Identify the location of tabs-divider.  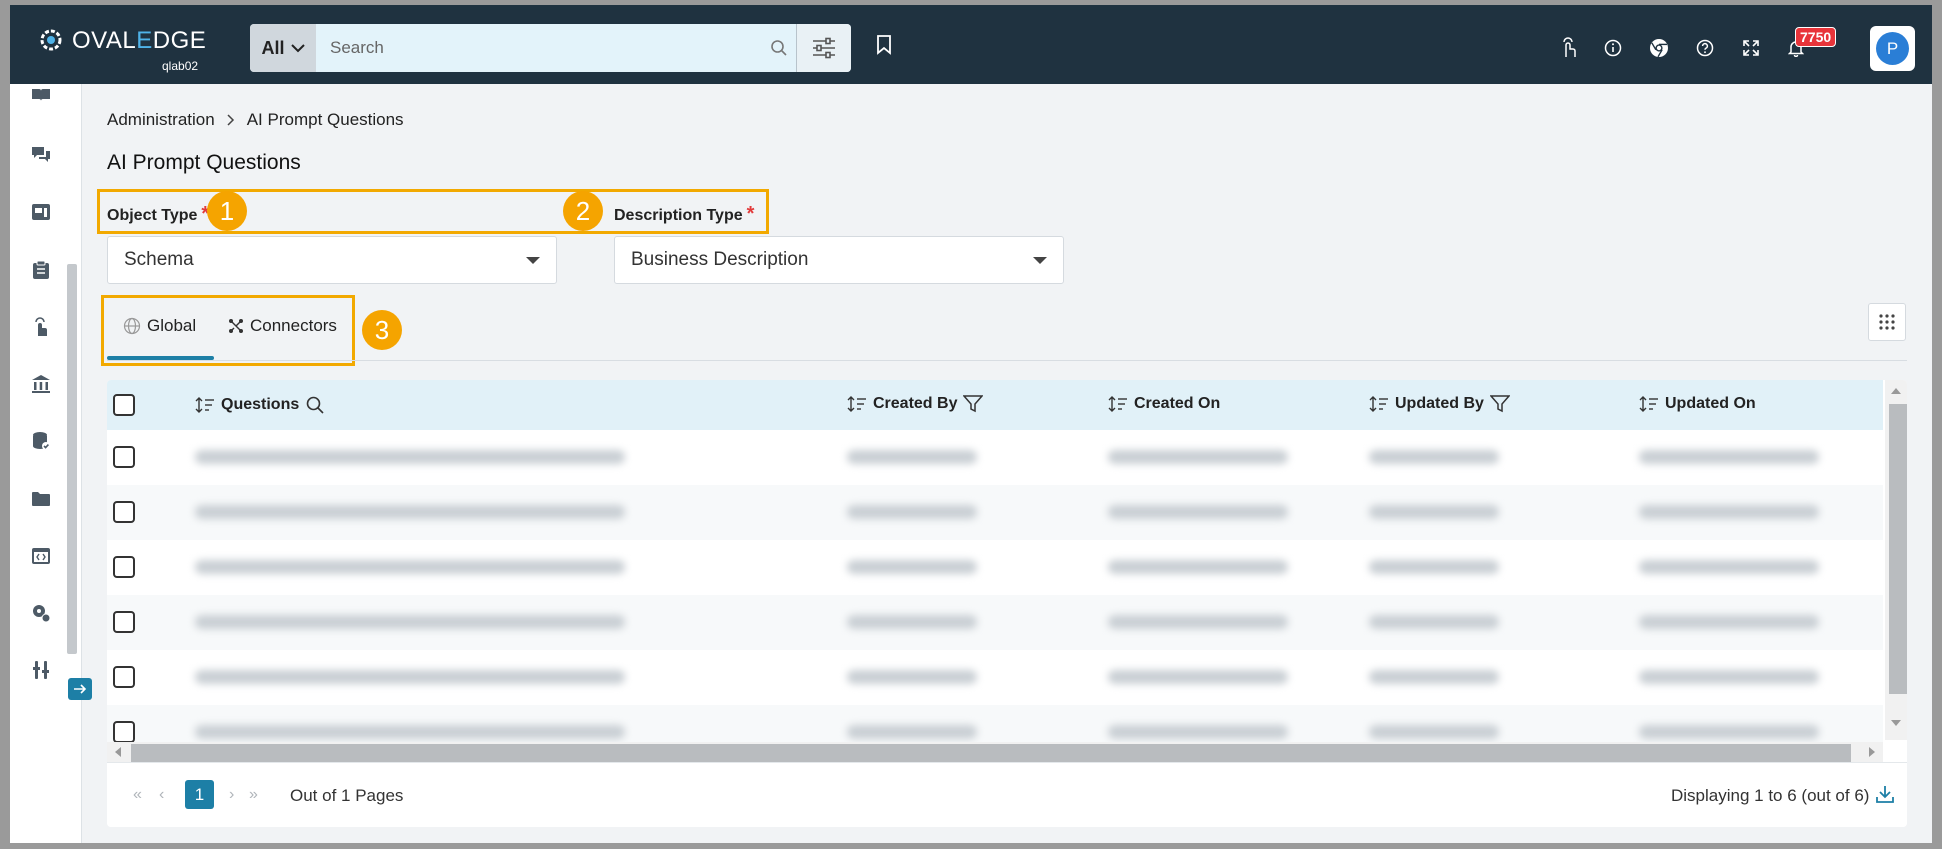
(1007, 360).